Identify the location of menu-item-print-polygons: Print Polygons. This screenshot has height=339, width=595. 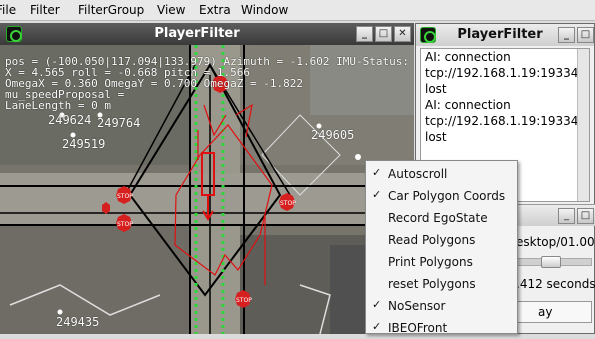
(441, 262).